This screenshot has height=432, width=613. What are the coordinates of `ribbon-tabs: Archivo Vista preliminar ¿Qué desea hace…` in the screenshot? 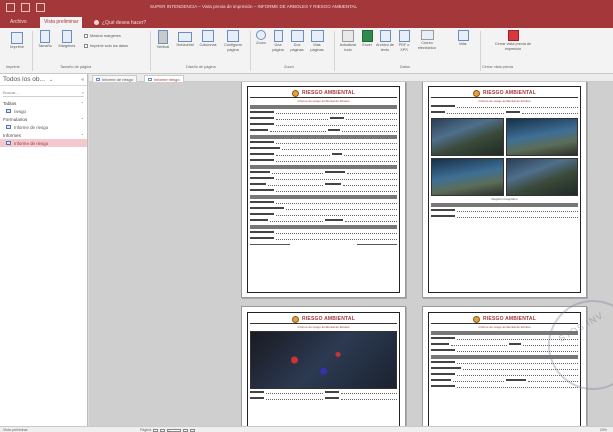 It's located at (306, 21).